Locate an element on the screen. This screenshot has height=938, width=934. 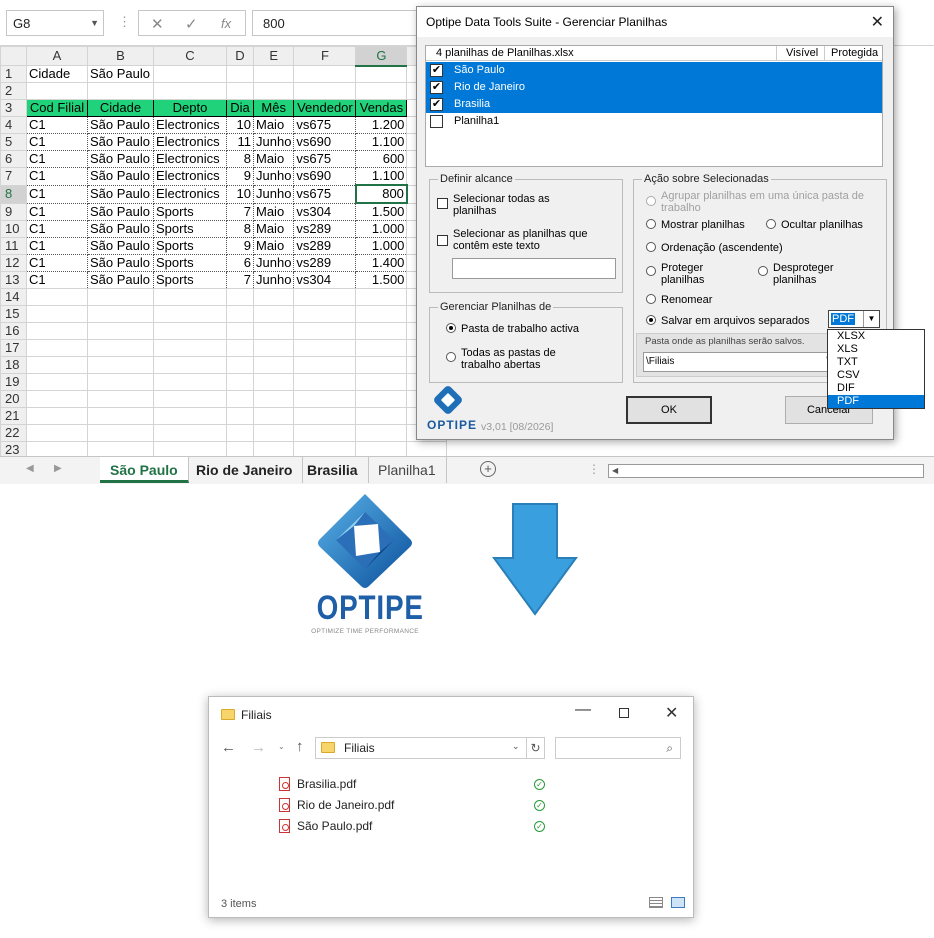
hide-radio is located at coordinates (771, 224).